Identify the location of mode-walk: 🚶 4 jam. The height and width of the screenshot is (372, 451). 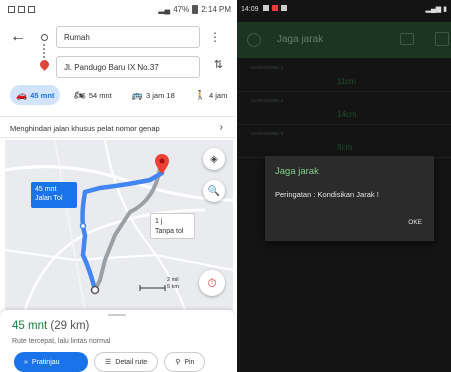
(211, 95).